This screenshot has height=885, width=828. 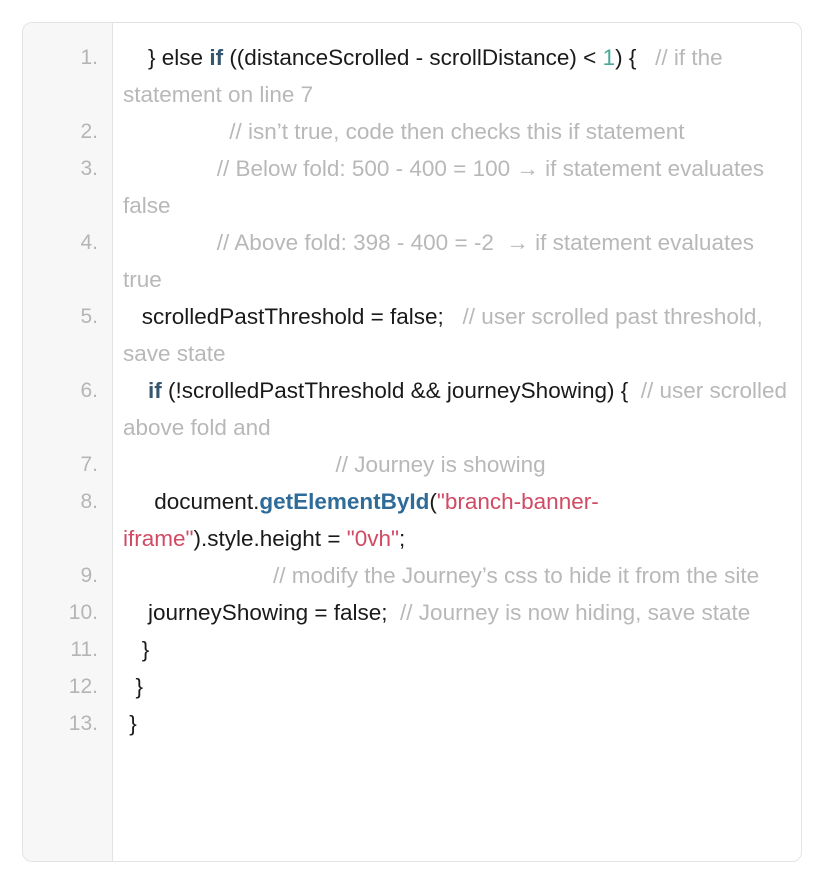 What do you see at coordinates (575, 612) in the screenshot?
I see `code-token-comment: // Journey is now hiding, save state` at bounding box center [575, 612].